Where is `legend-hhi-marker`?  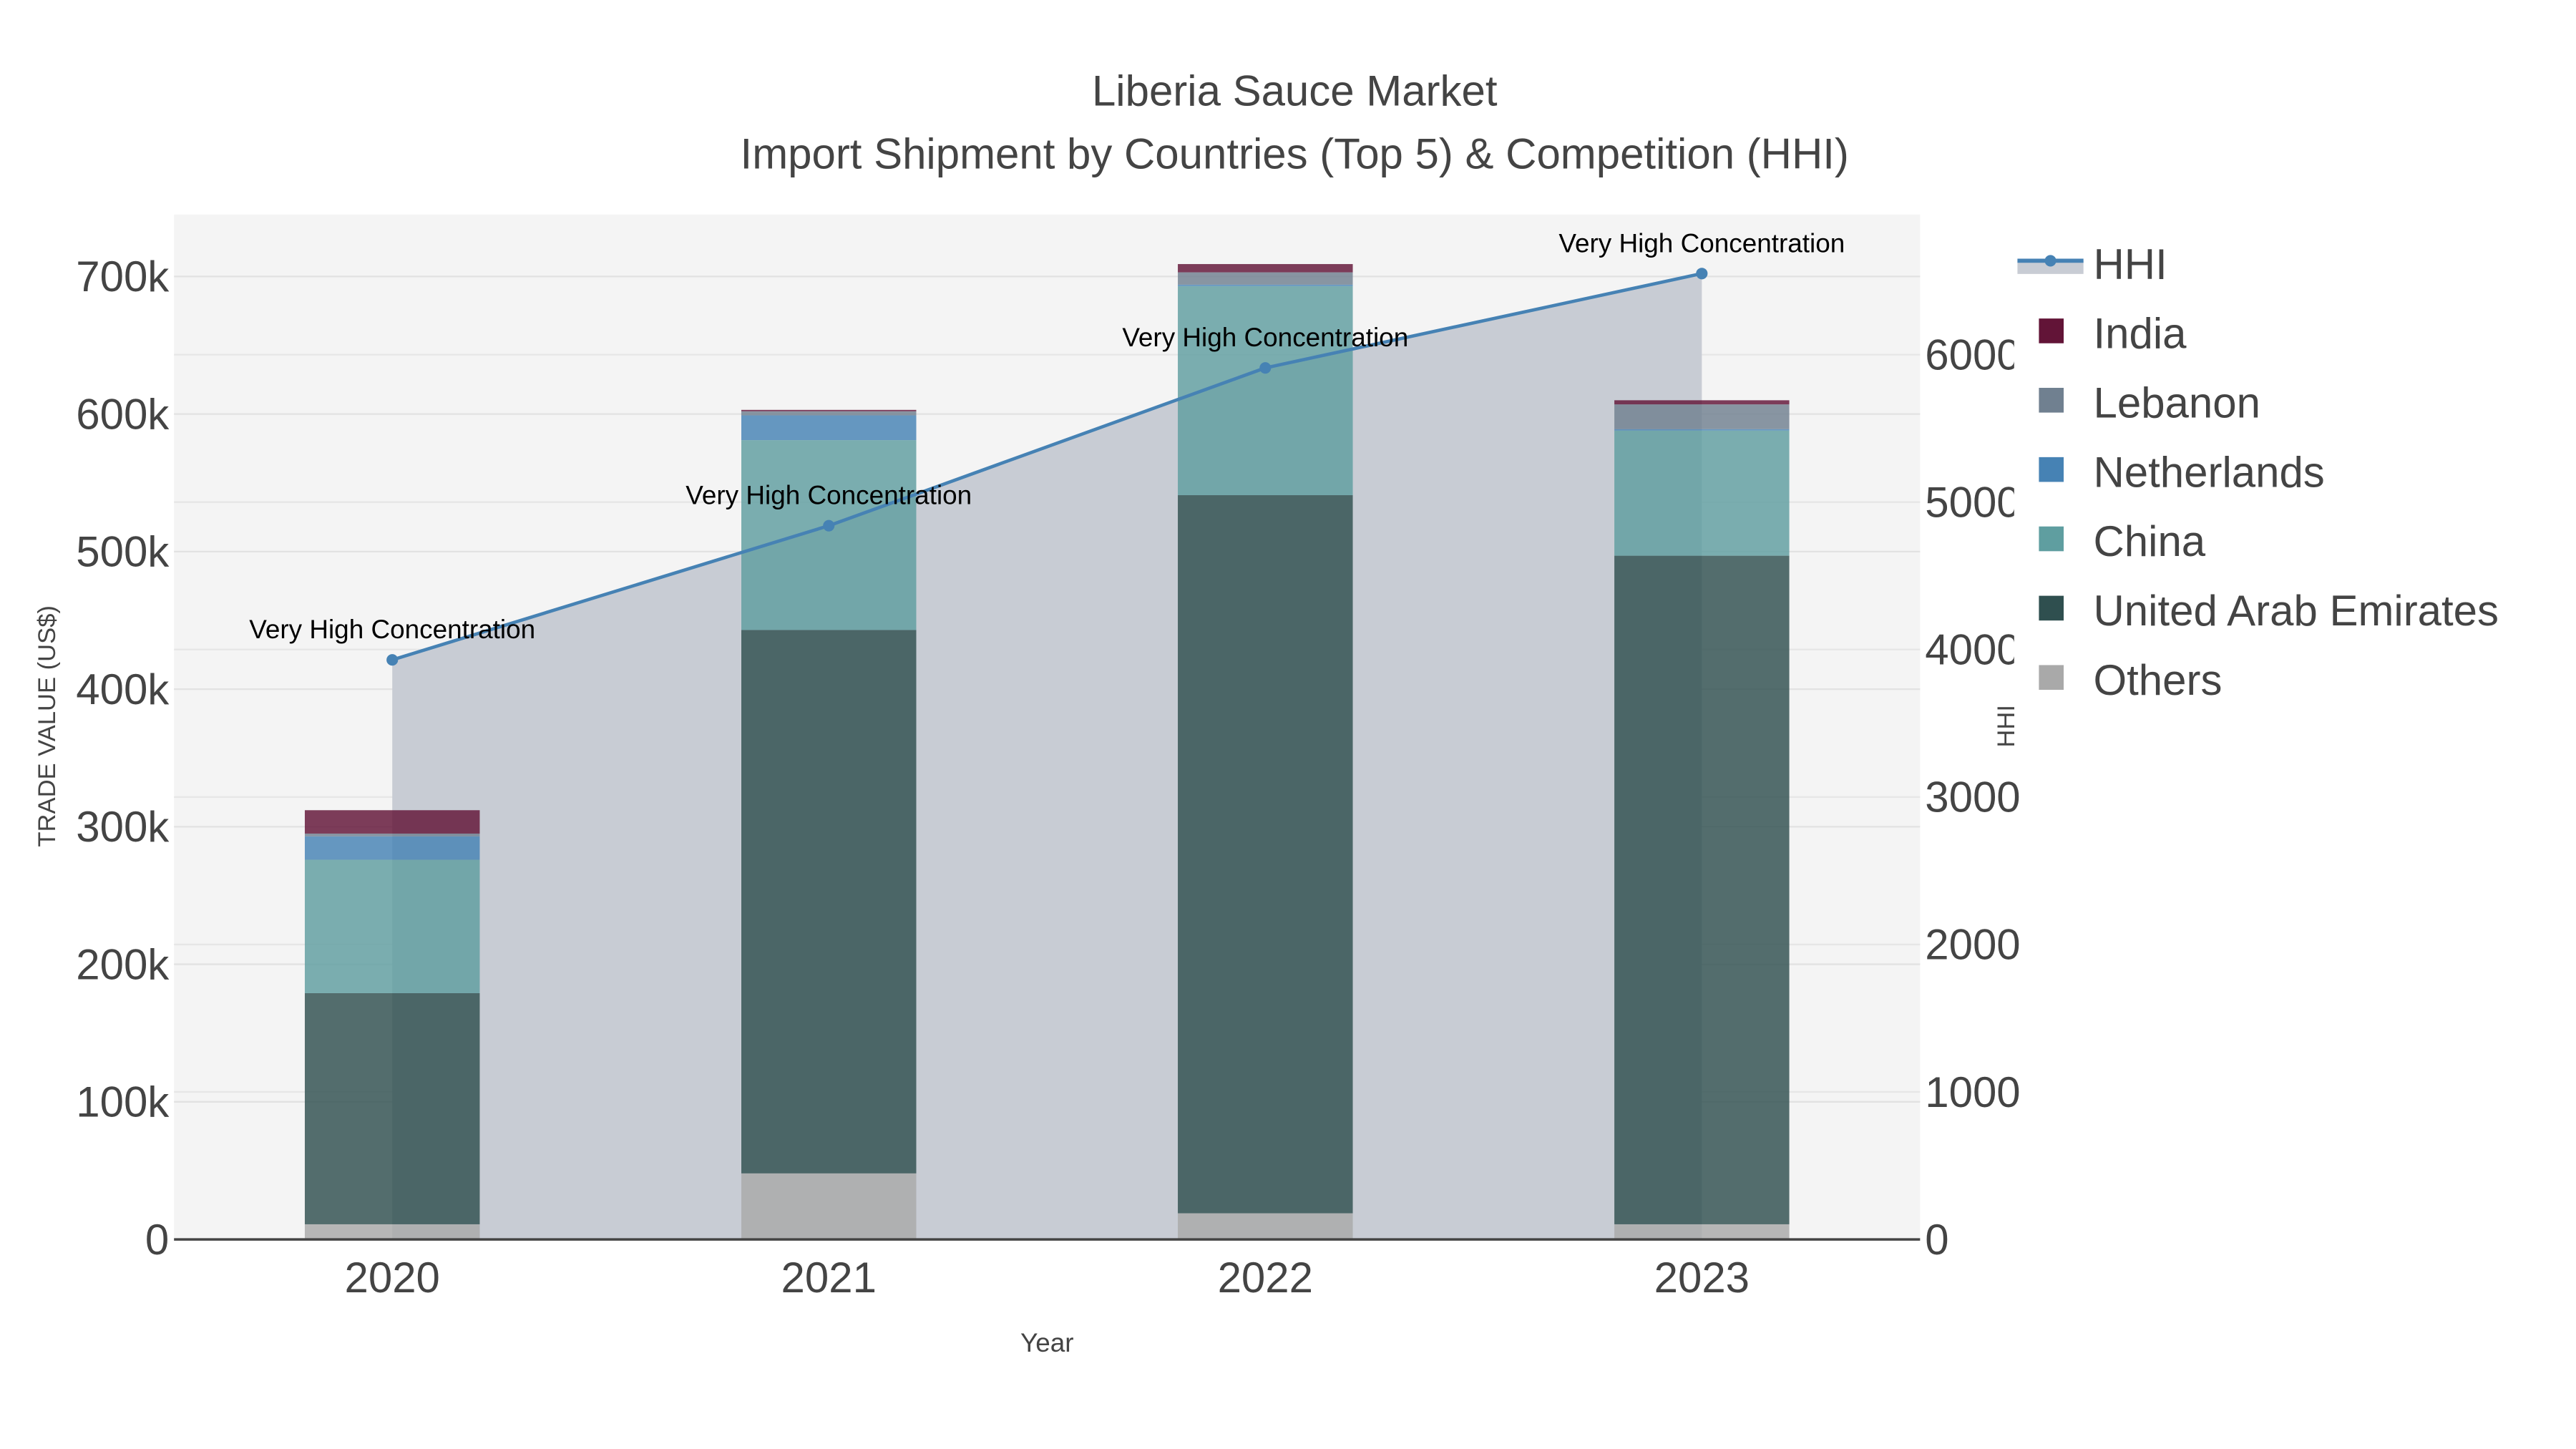 legend-hhi-marker is located at coordinates (2050, 261).